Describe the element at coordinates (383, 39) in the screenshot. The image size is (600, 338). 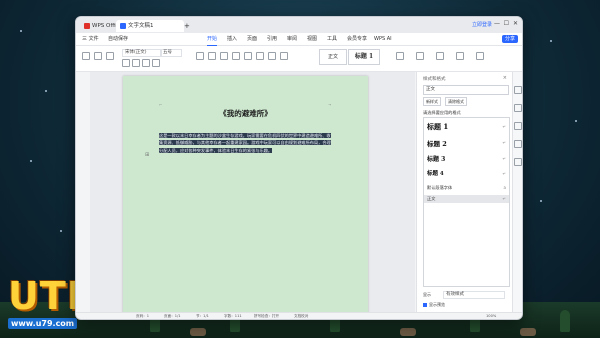
I see `menu-wps-ai: WPS AI` at that location.